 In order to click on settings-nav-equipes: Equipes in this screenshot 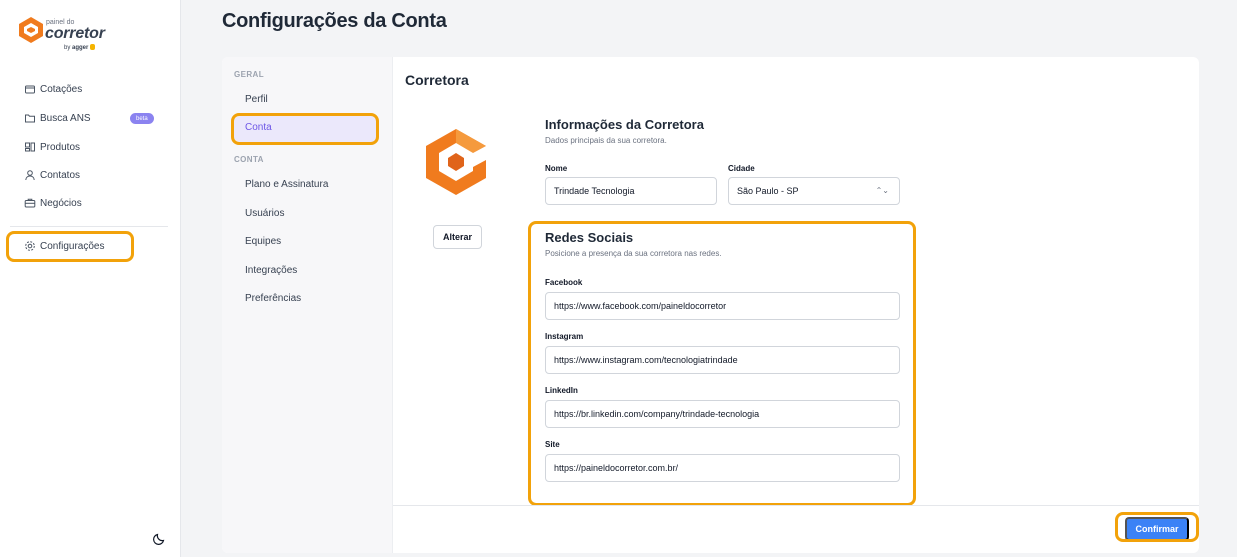, I will do `click(263, 241)`.